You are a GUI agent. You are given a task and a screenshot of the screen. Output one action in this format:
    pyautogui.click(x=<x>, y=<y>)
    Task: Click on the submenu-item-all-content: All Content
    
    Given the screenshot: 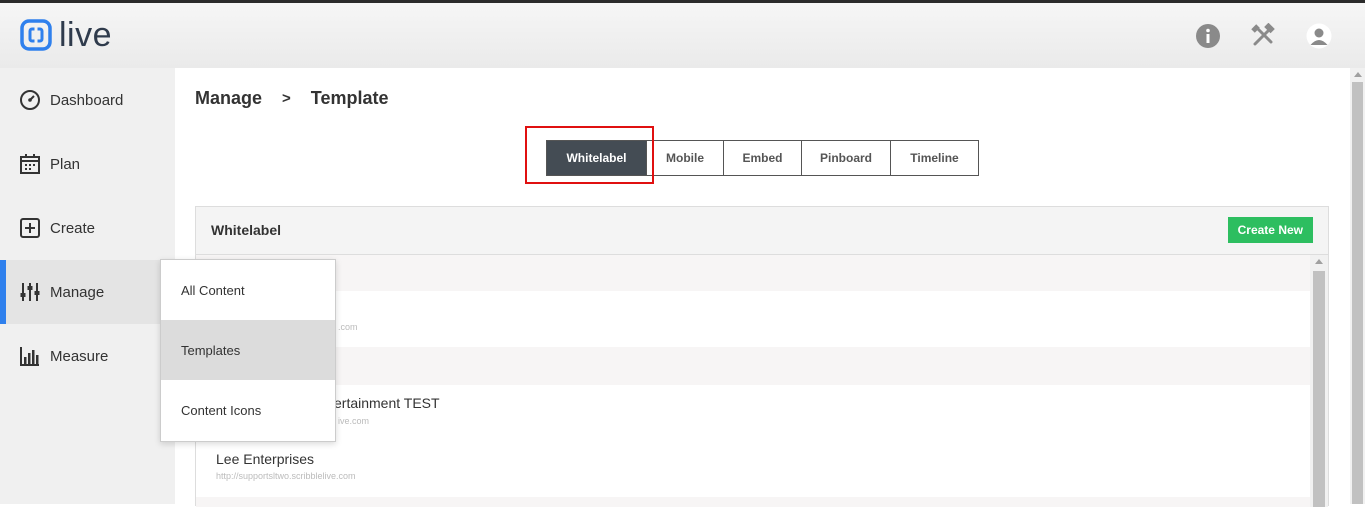 What is the action you would take?
    pyautogui.click(x=248, y=290)
    